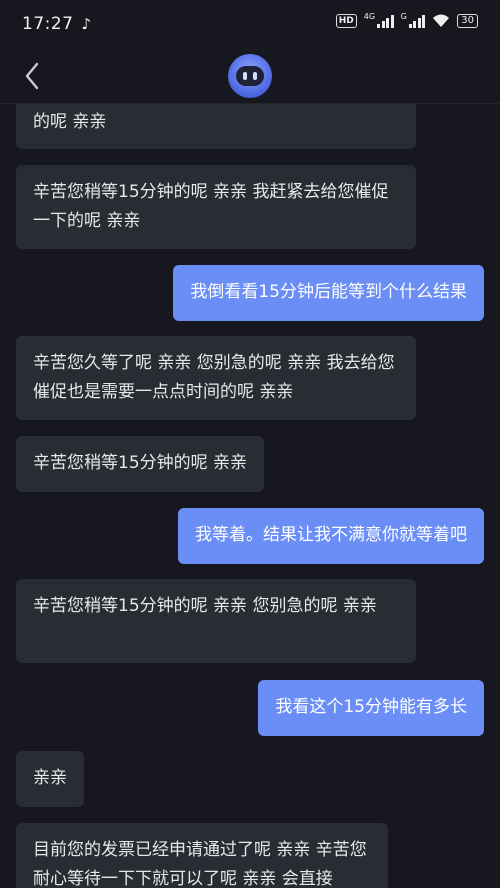  I want to click on network-type-label: 4G, so click(369, 16).